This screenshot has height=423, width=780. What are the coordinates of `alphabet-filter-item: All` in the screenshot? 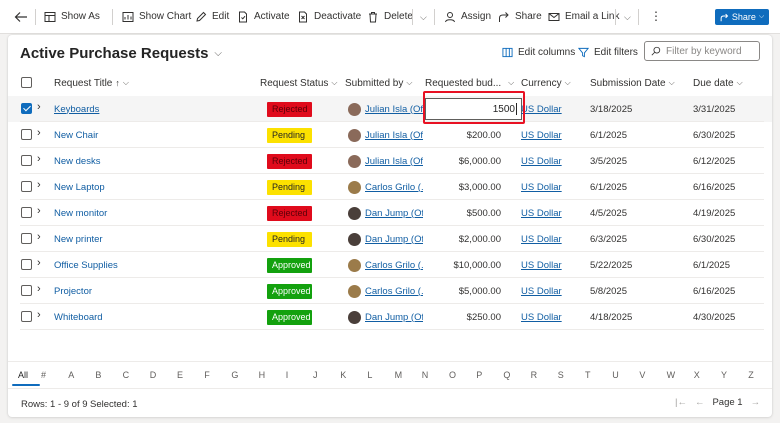 It's located at (23, 375).